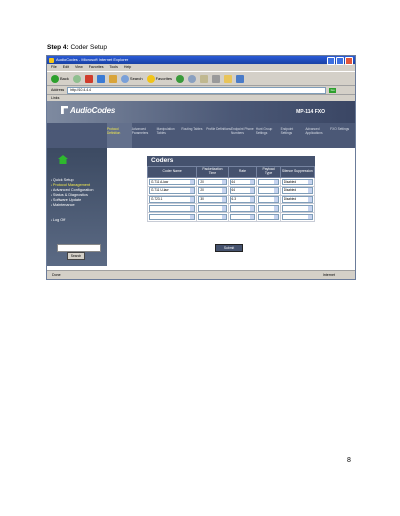 Image resolution: width=400 pixels, height=516 pixels. Describe the element at coordinates (201, 60) in the screenshot. I see `title-bar: AudioCodes - Microsoft Internet Explorer` at that location.